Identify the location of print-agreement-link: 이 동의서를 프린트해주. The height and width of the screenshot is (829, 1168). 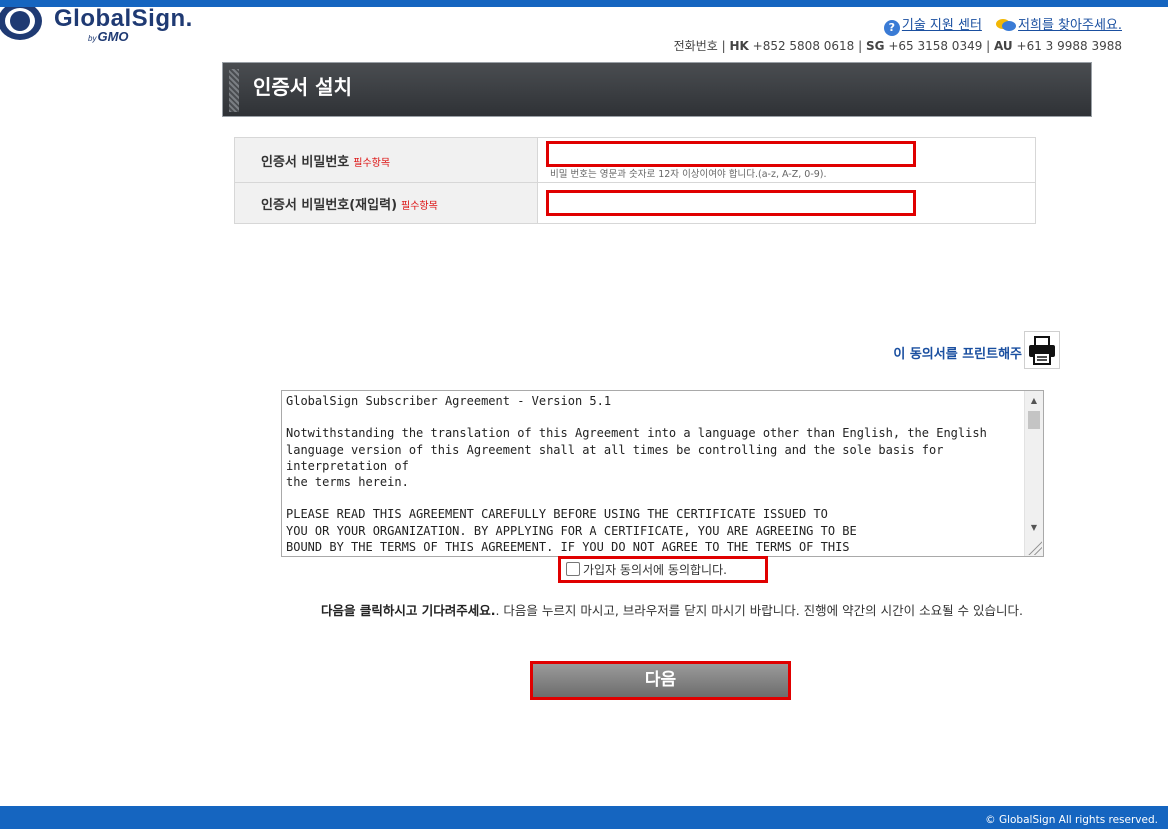
(957, 352).